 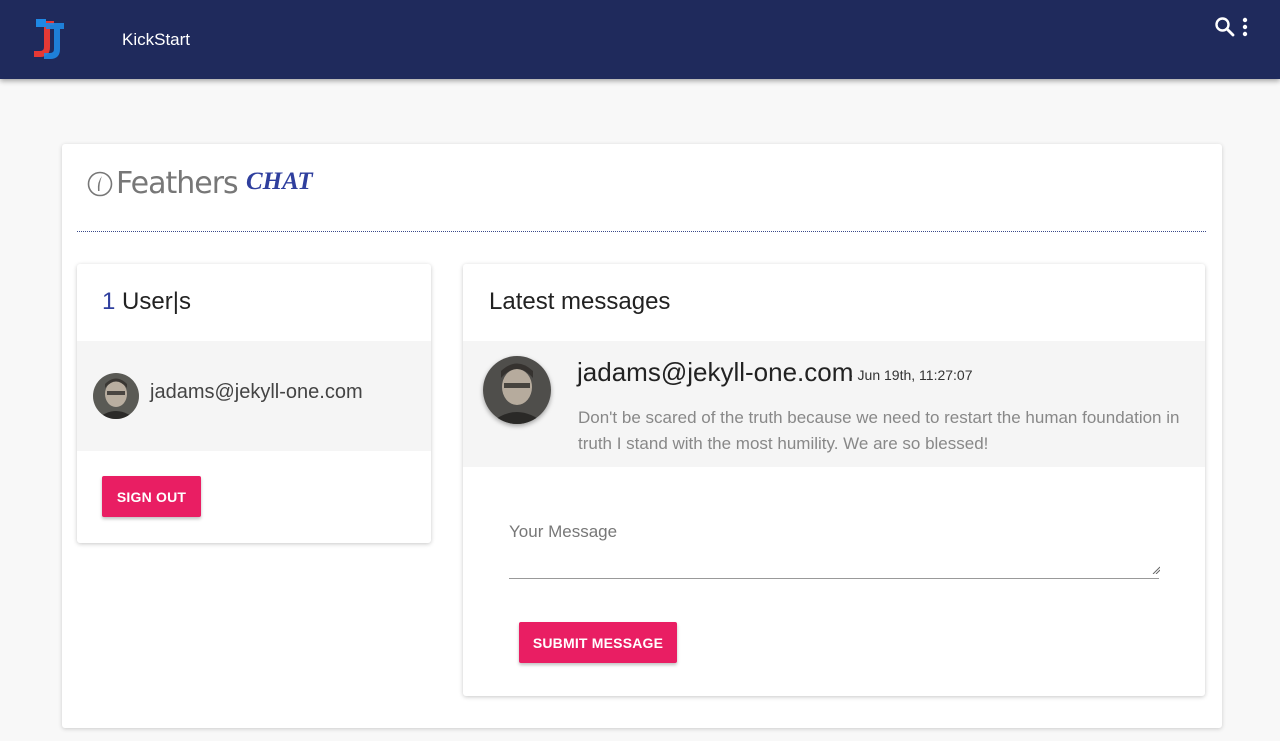 What do you see at coordinates (279, 181) in the screenshot?
I see `brand-chat-label: CHAT` at bounding box center [279, 181].